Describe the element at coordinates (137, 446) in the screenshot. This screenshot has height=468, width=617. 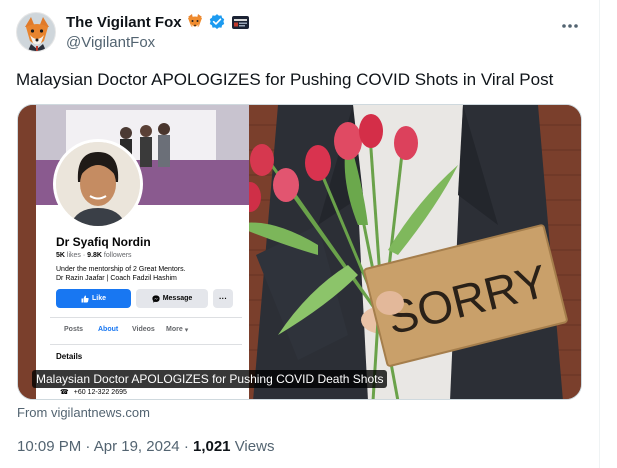
I see `tweet-date: Apr 19, 2024` at that location.